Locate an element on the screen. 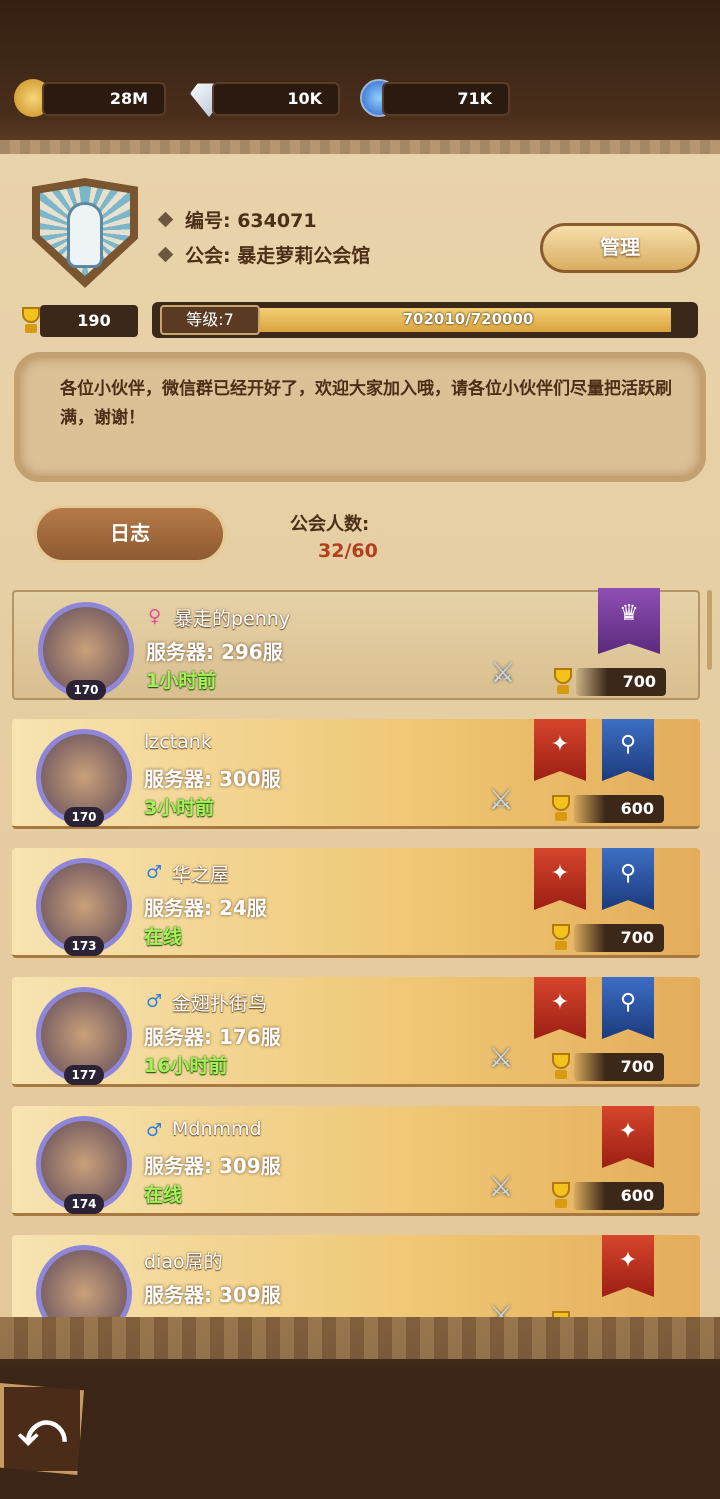  member-server: 服务器: 300服 is located at coordinates (212, 779).